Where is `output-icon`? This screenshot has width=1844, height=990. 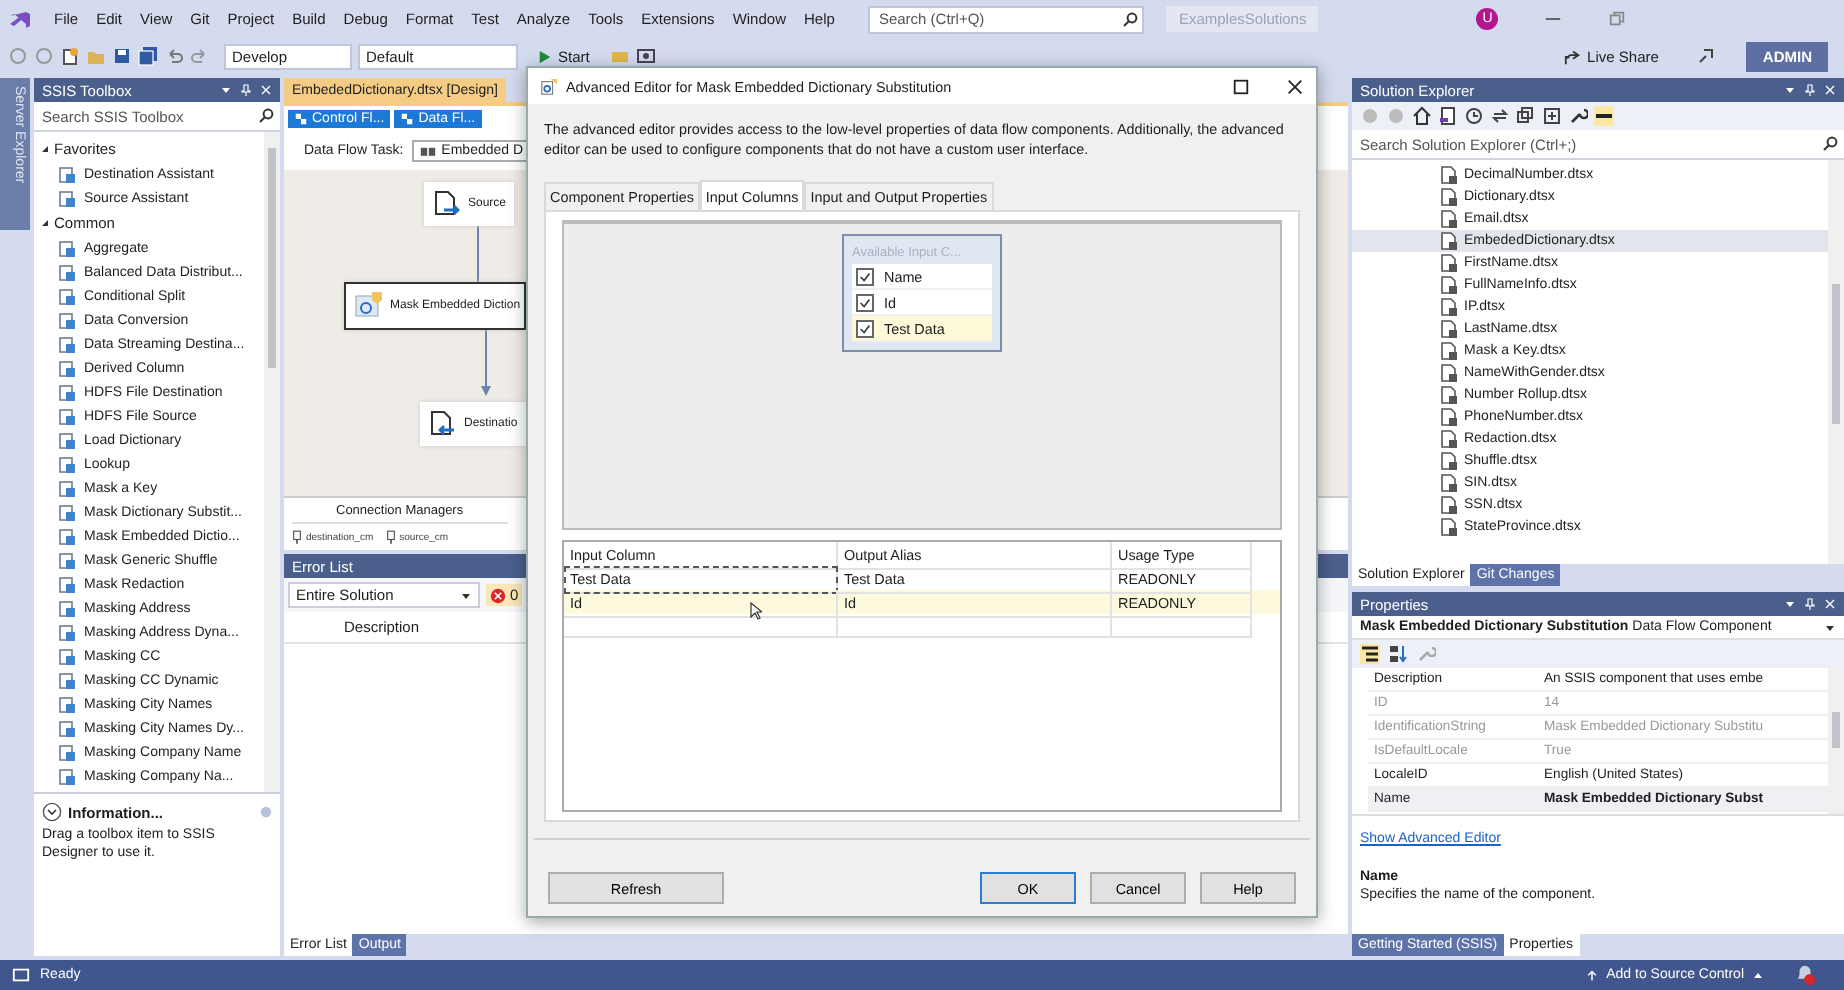
output-icon is located at coordinates (21, 975).